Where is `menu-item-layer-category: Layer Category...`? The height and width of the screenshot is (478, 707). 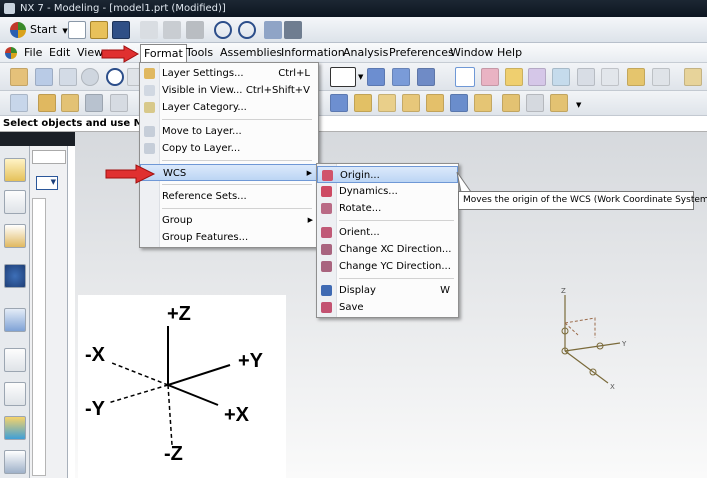 menu-item-layer-category: Layer Category... is located at coordinates (229, 107).